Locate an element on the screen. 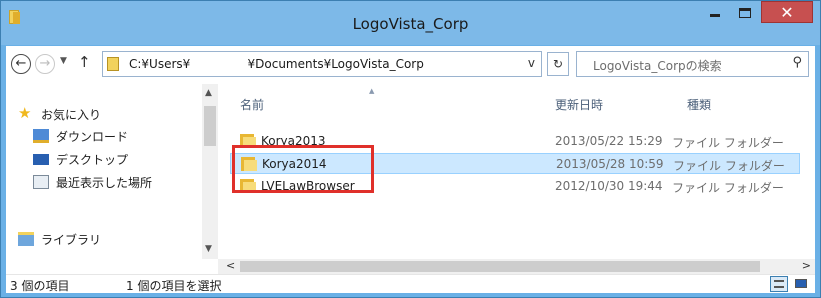 Image resolution: width=821 pixels, height=298 pixels. desktop-icon is located at coordinates (41, 159).